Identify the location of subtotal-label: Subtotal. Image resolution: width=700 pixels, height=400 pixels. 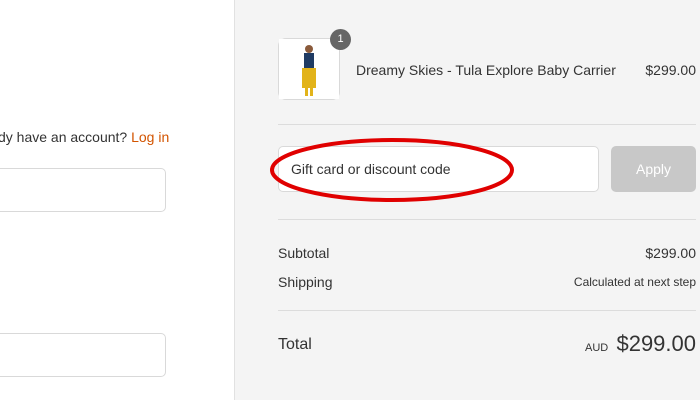
(304, 253).